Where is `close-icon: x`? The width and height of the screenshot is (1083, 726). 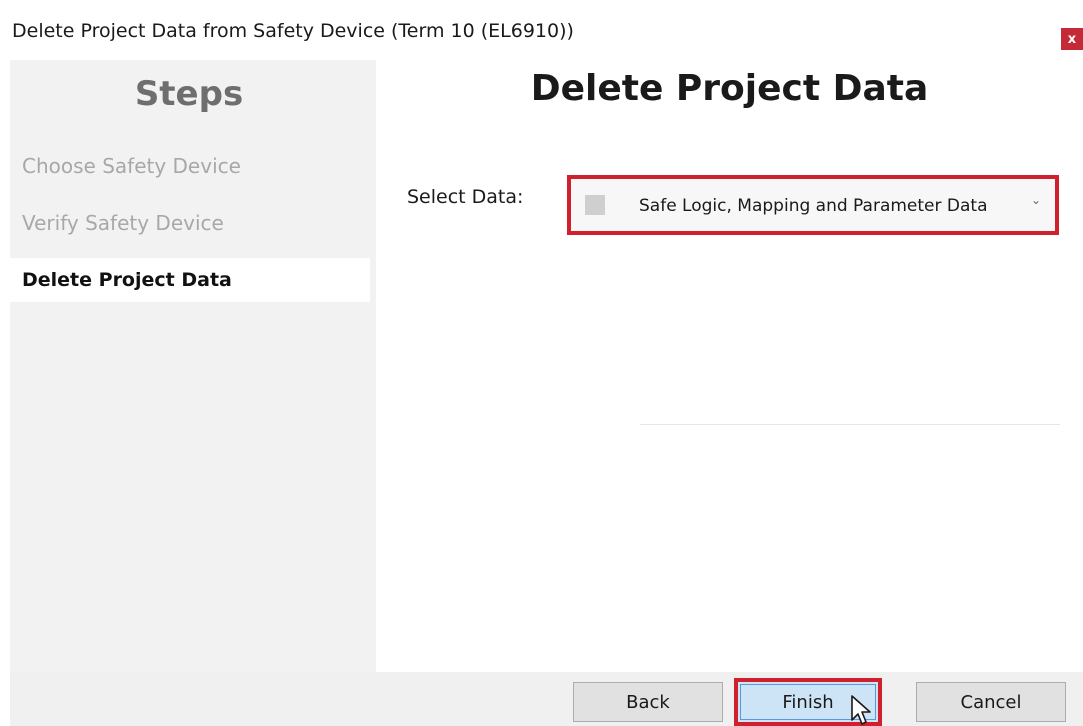
close-icon: x is located at coordinates (1072, 39).